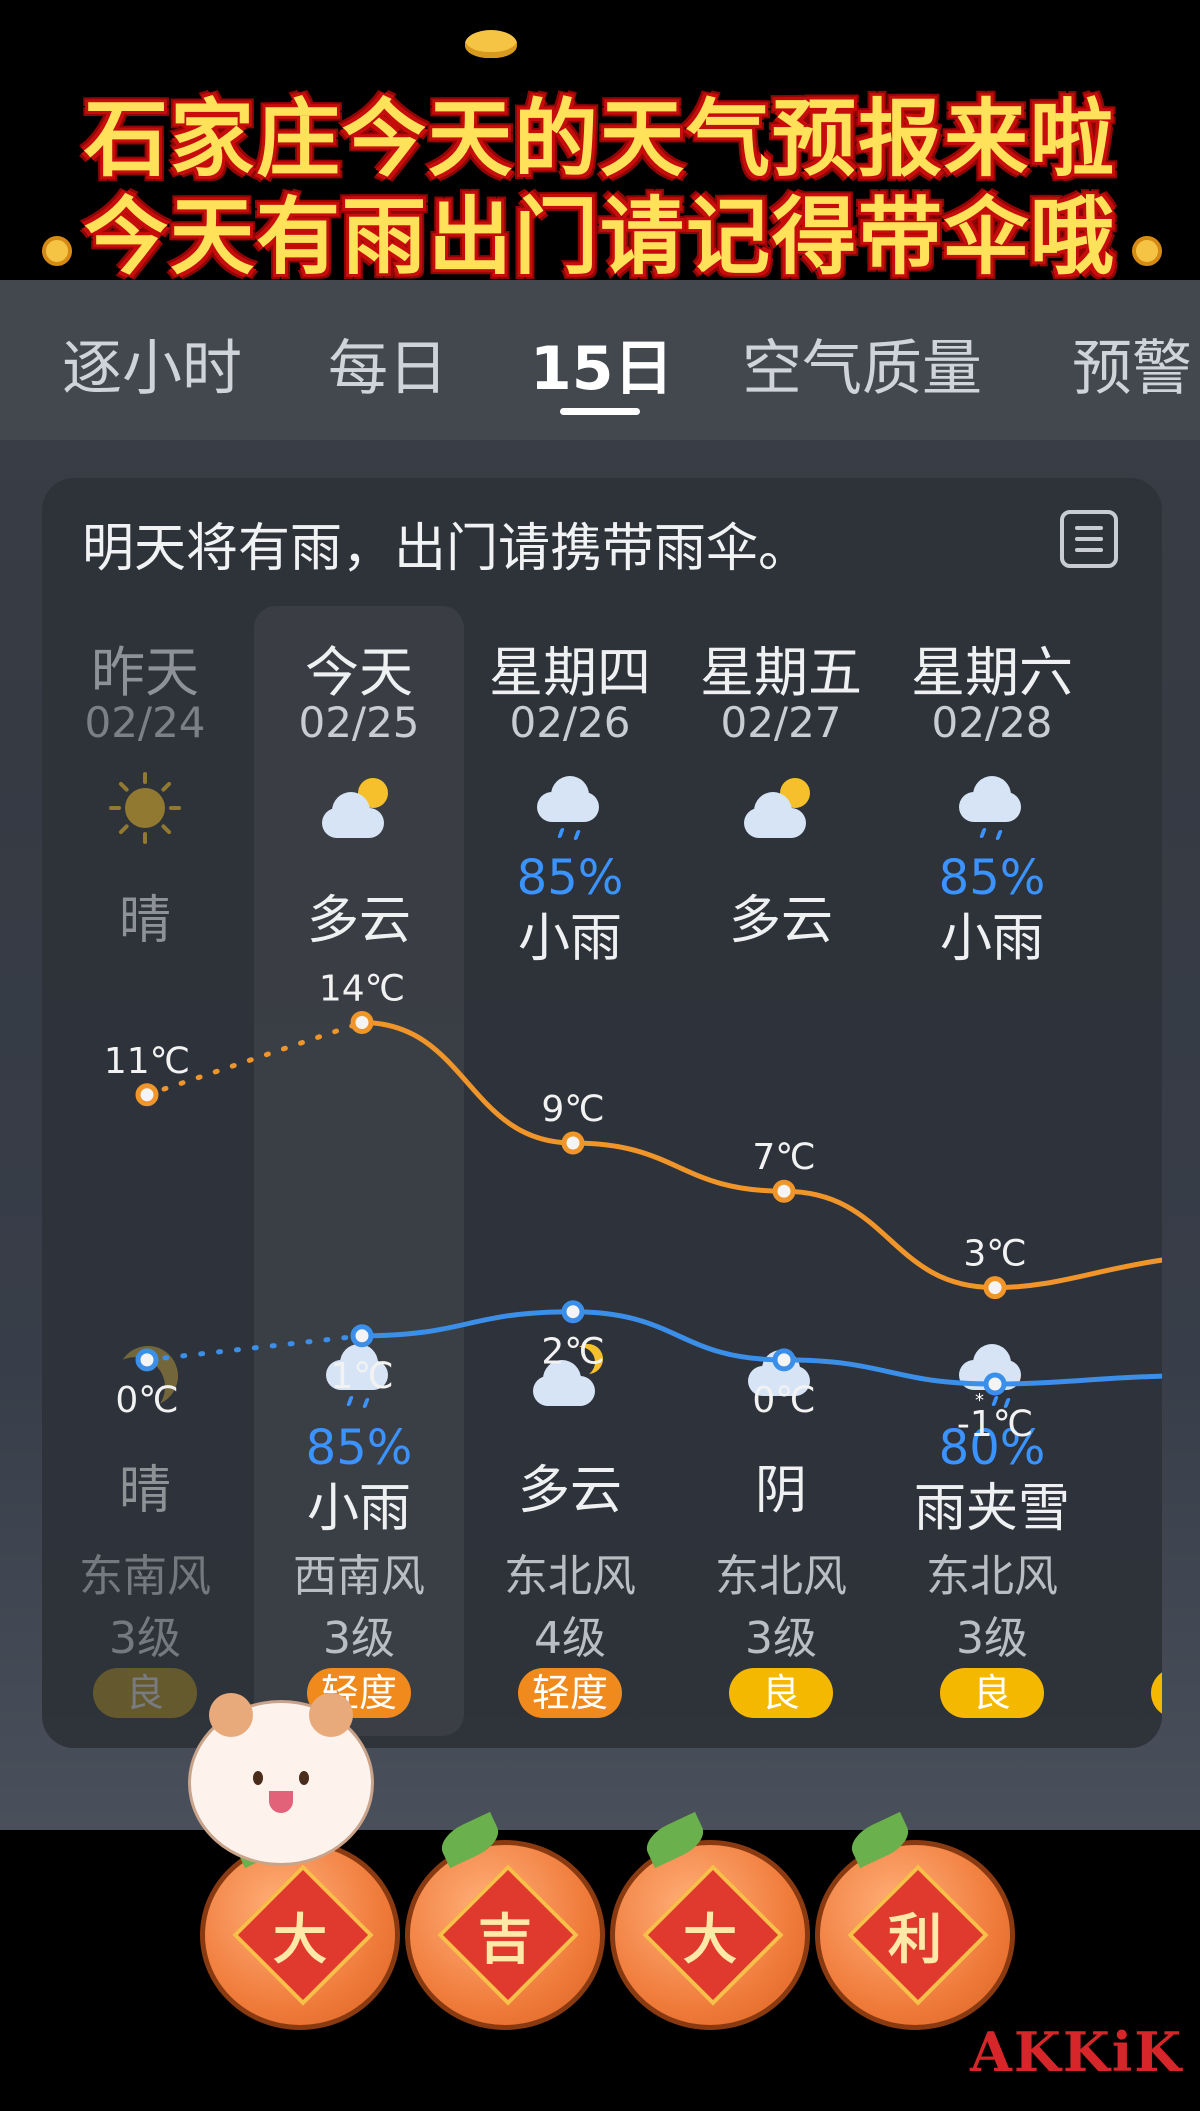 The width and height of the screenshot is (1200, 2111). I want to click on banner: 石家庄今天的天气预报来啦 今天有雨出门请记得带伞哦, so click(600, 143).